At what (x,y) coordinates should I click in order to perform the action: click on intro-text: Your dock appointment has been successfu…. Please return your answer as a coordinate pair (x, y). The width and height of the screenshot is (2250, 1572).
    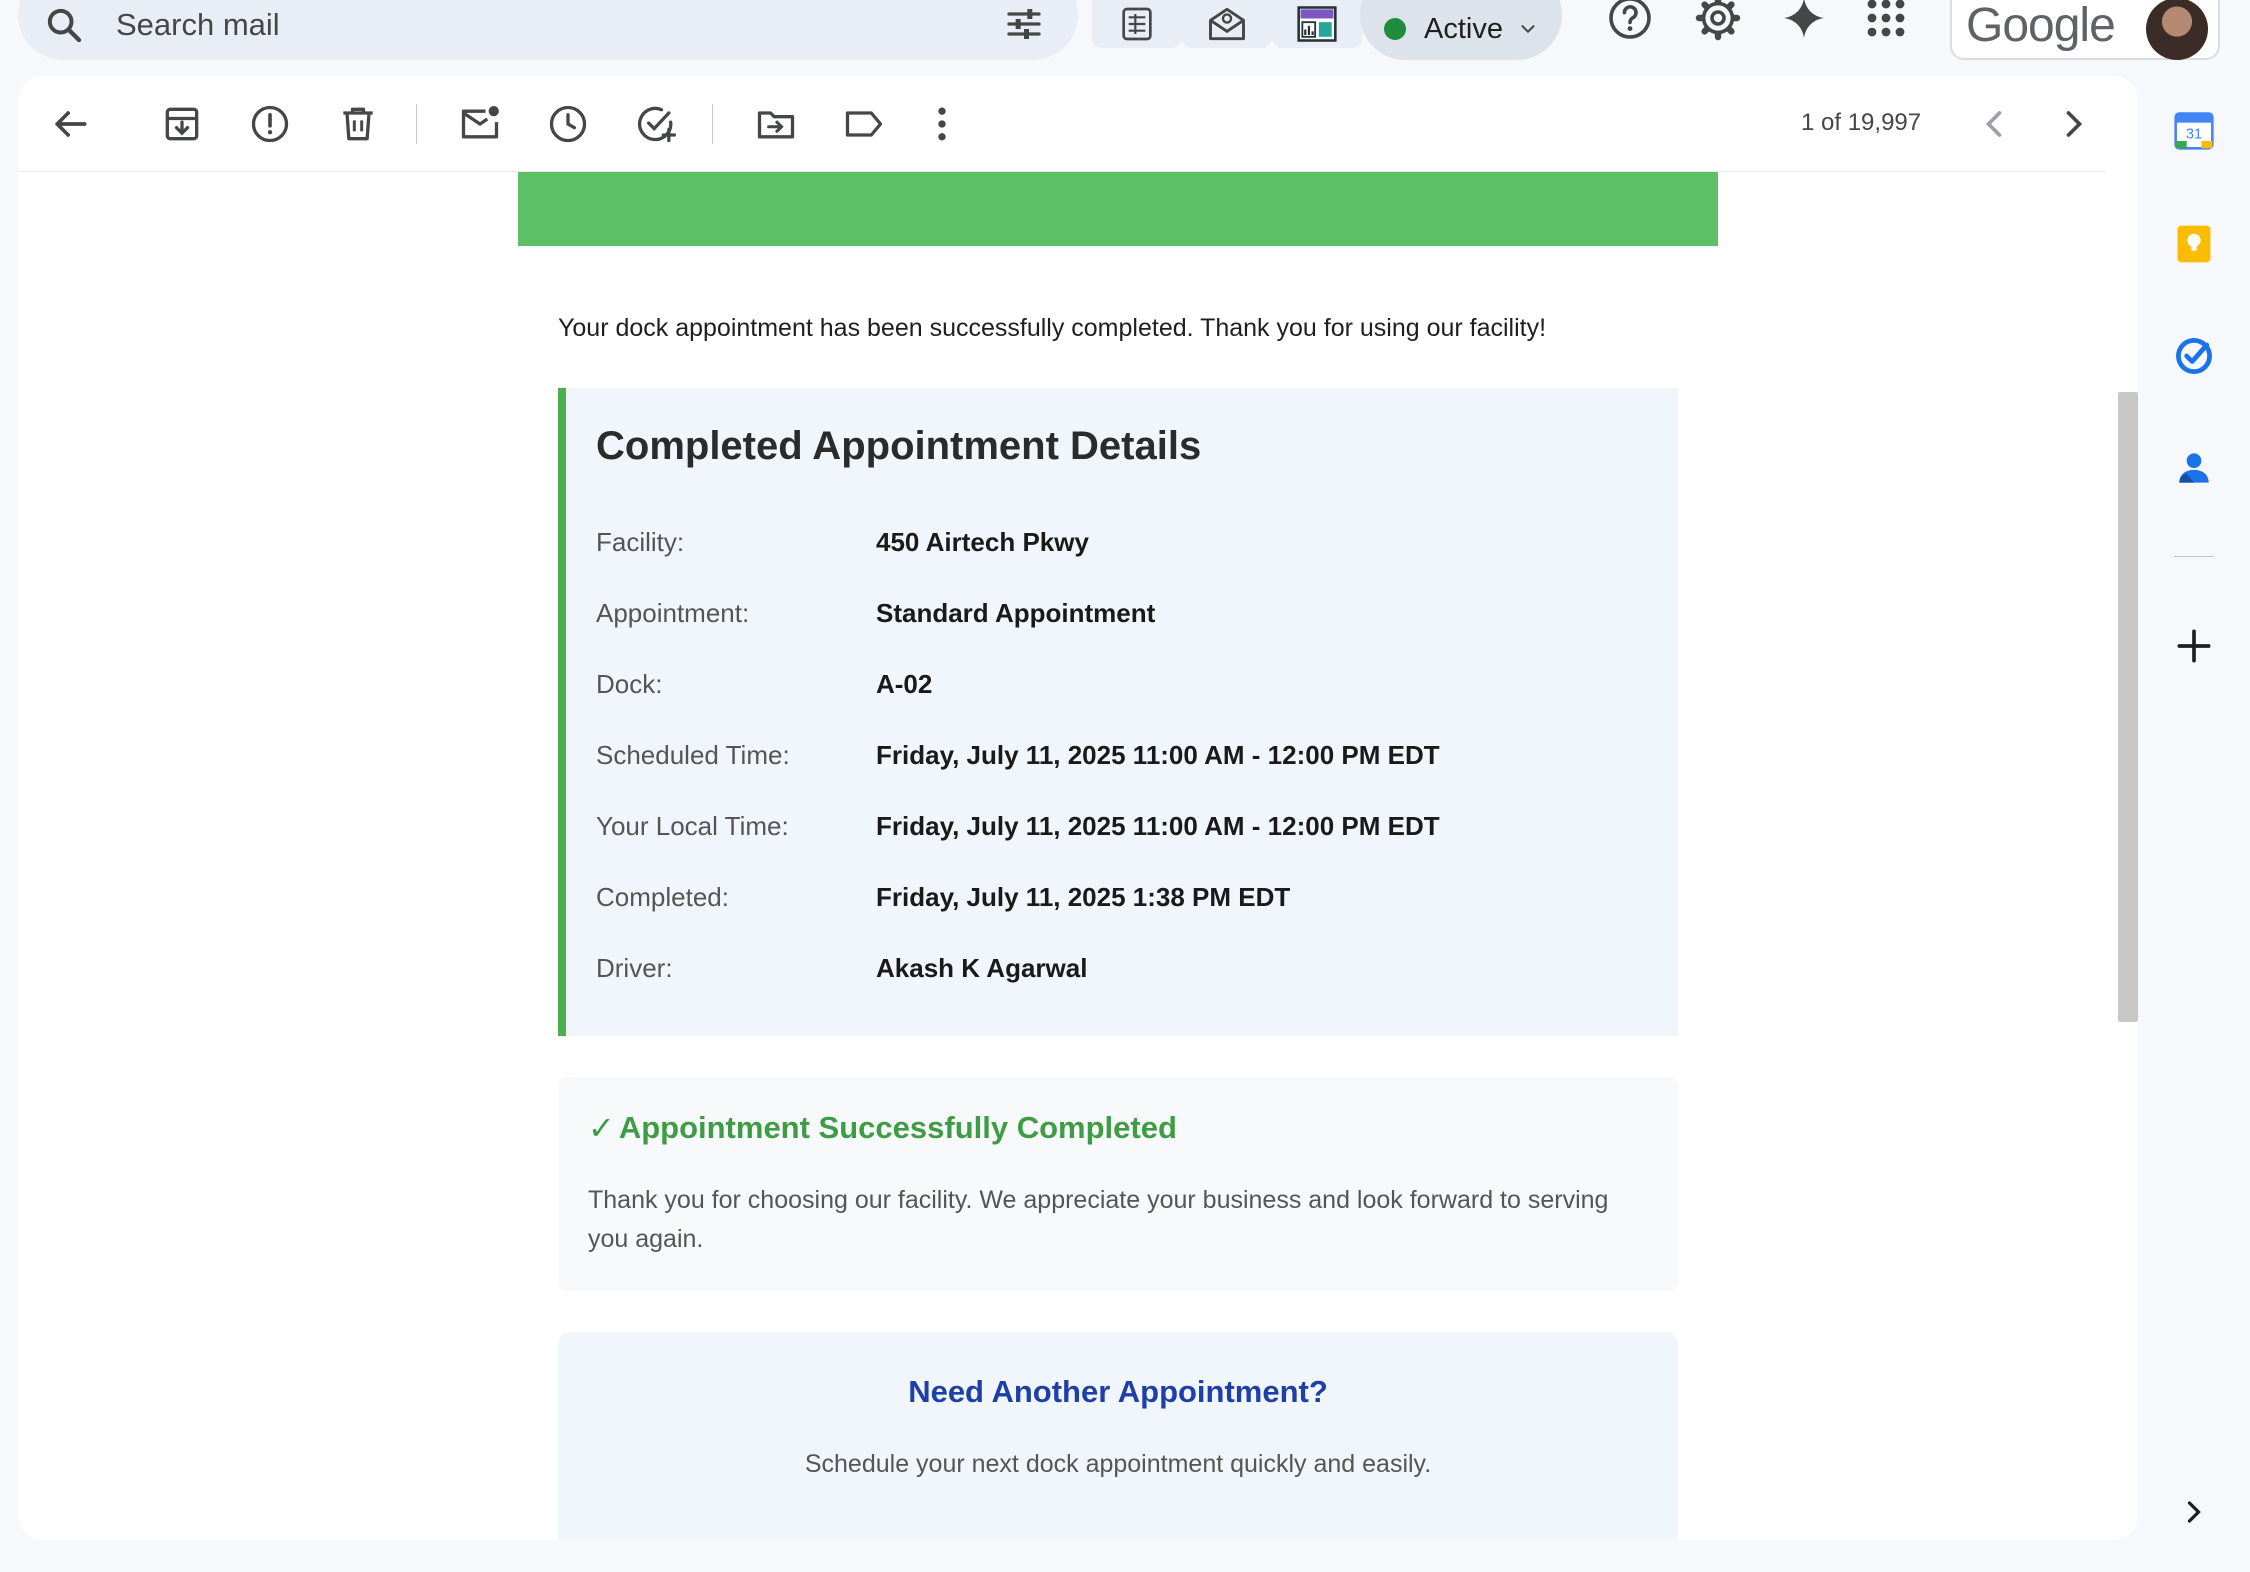
    Looking at the image, I should click on (1052, 328).